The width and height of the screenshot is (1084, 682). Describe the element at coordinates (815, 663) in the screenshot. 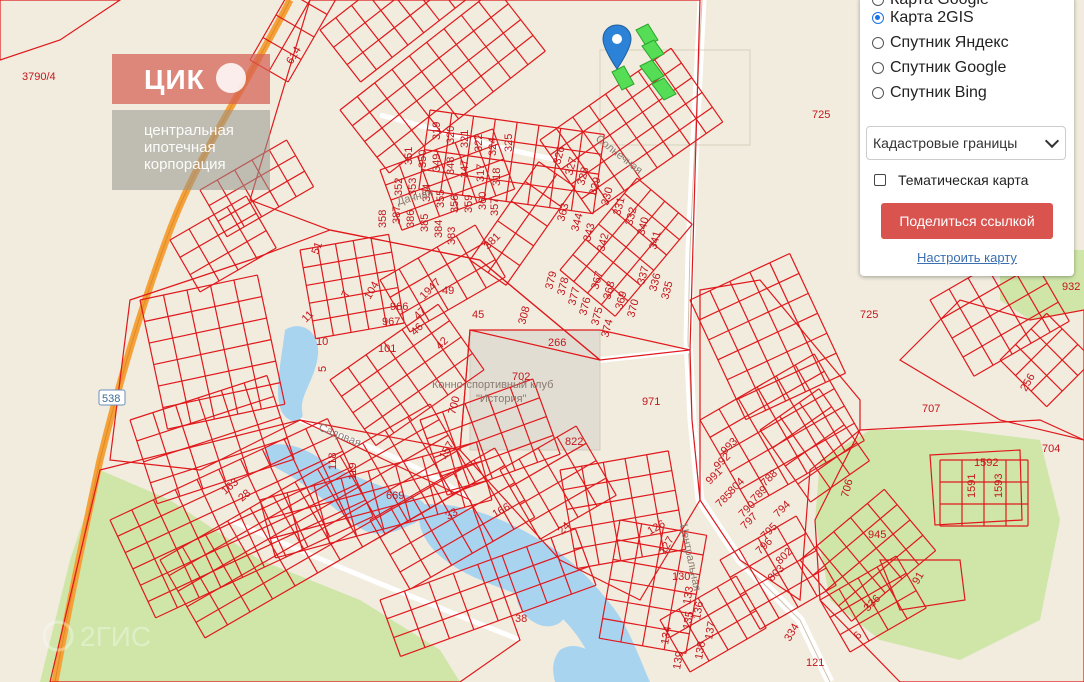

I see `parcel-label: 121` at that location.